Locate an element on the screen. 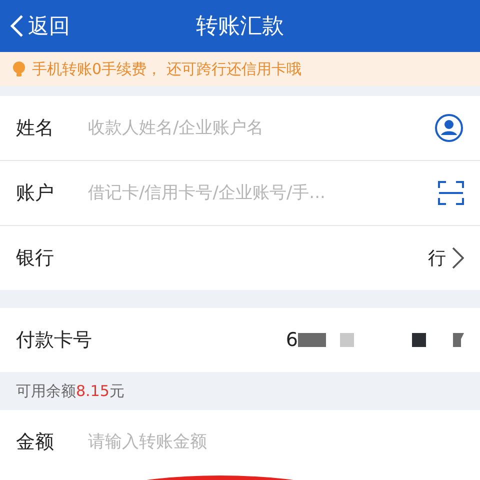  field-label: 账户 is located at coordinates (35, 193).